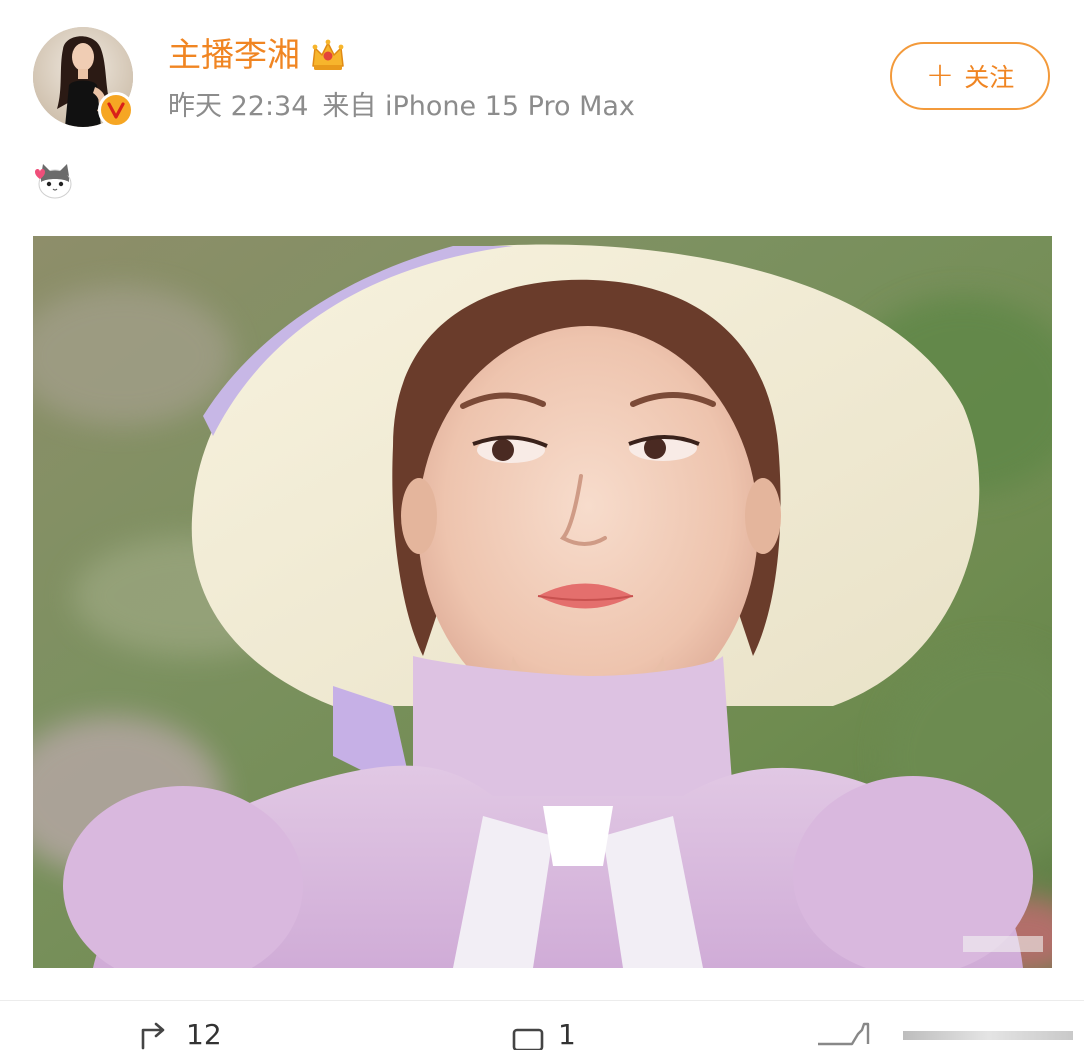 Image resolution: width=1084 pixels, height=1051 pixels. Describe the element at coordinates (181, 1035) in the screenshot. I see `repost-button: 12` at that location.